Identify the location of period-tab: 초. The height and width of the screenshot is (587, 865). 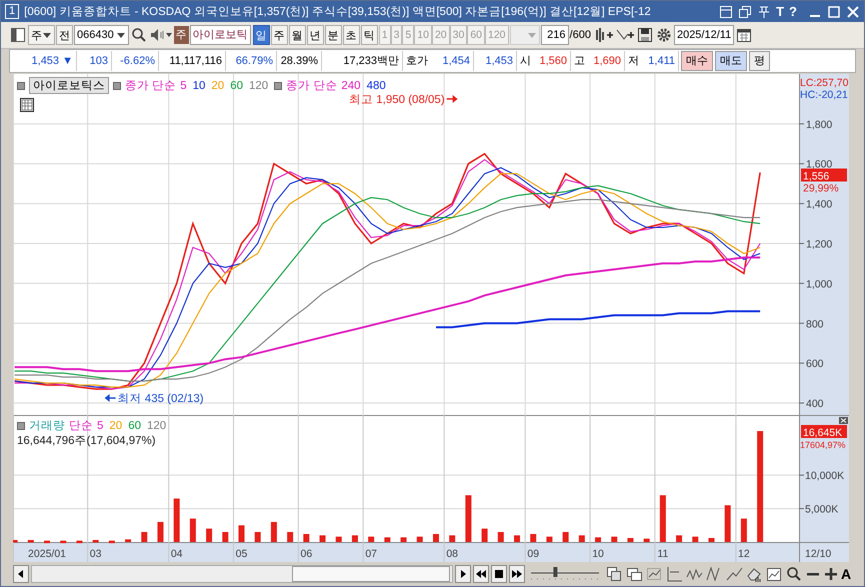
(351, 35).